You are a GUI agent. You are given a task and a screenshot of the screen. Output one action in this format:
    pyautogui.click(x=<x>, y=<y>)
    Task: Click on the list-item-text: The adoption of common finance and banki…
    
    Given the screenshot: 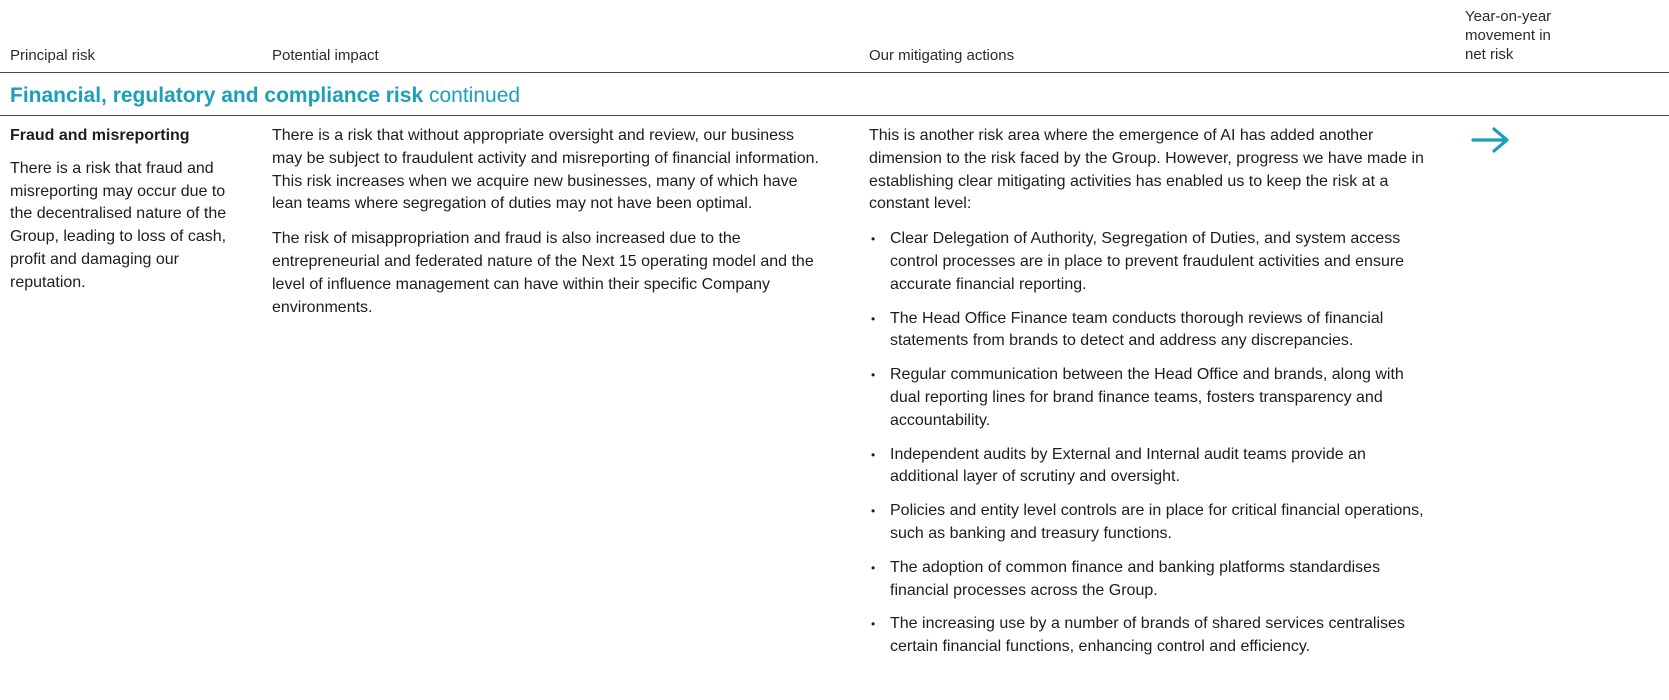 What is the action you would take?
    pyautogui.click(x=1135, y=578)
    